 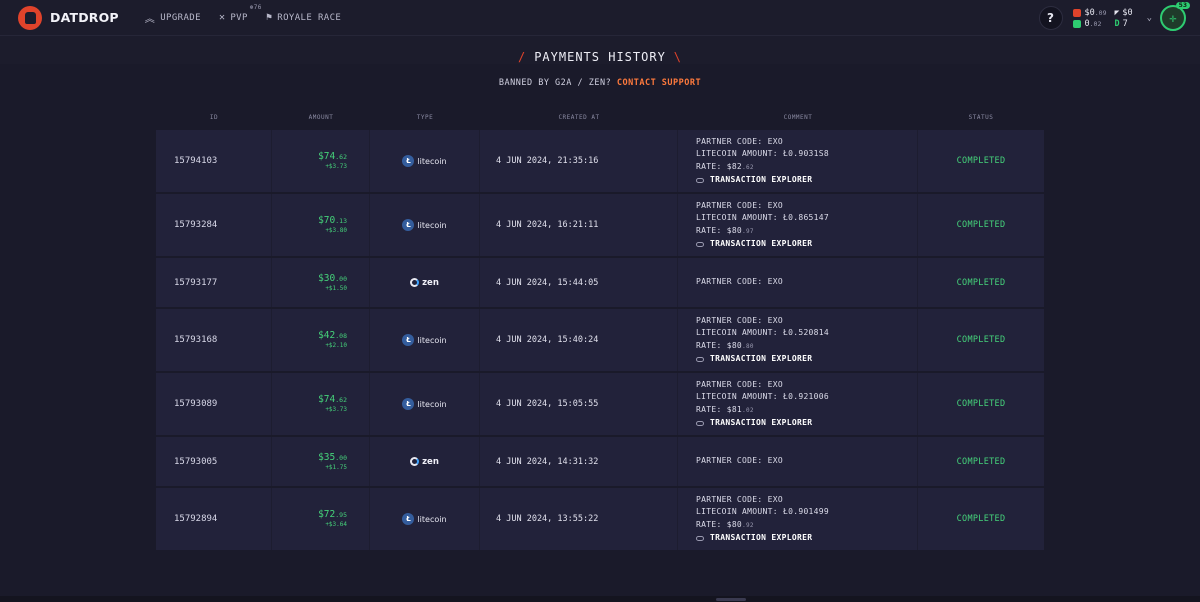 I want to click on cell-amount: $42.08 +$2.10, so click(x=321, y=340).